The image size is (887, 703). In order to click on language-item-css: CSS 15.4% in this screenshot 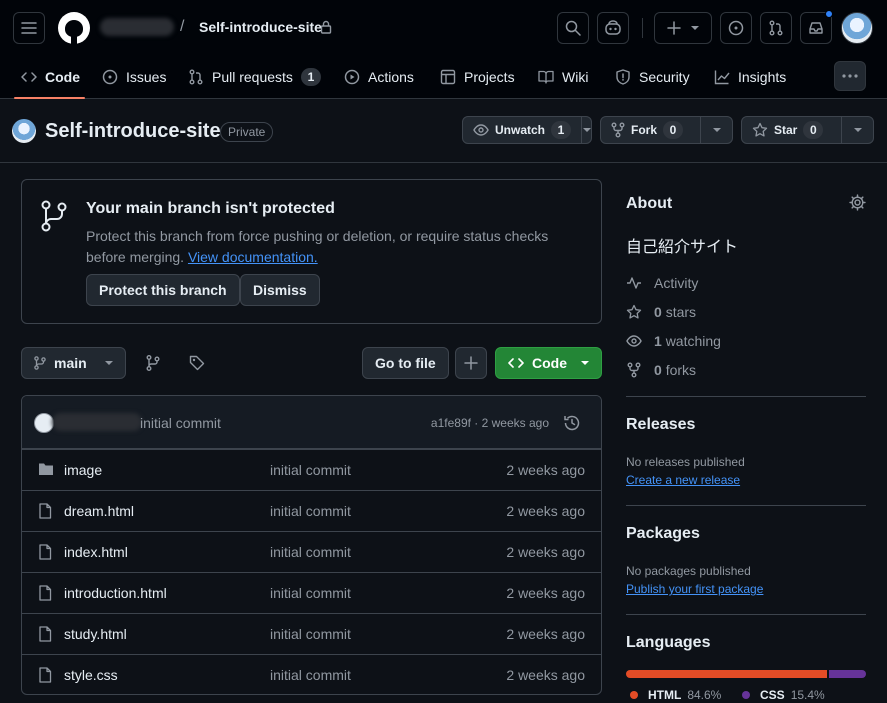, I will do `click(783, 695)`.